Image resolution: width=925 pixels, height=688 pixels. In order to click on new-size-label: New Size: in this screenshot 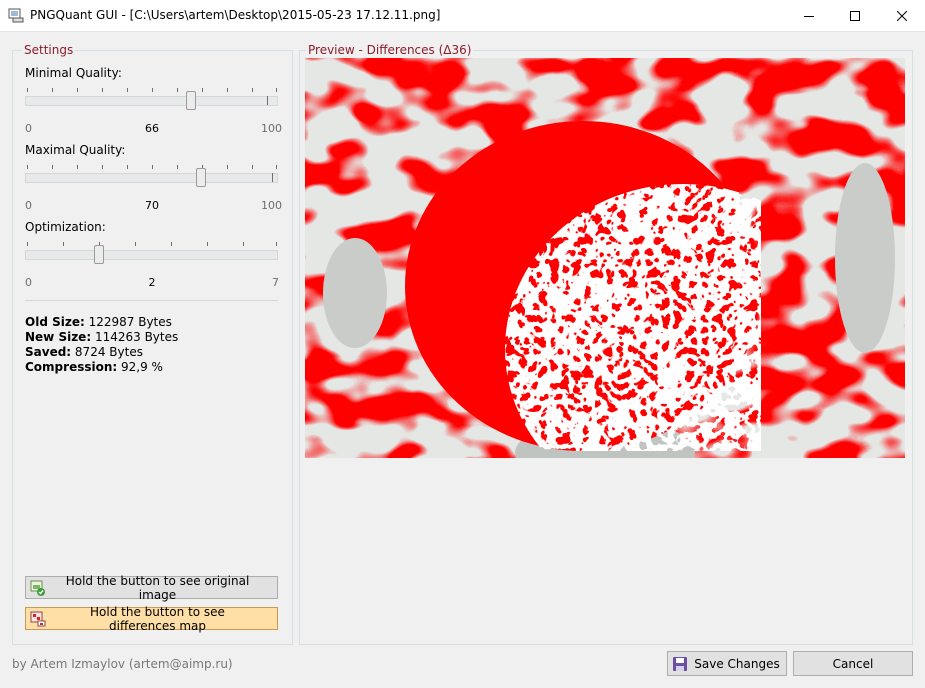, I will do `click(58, 337)`.